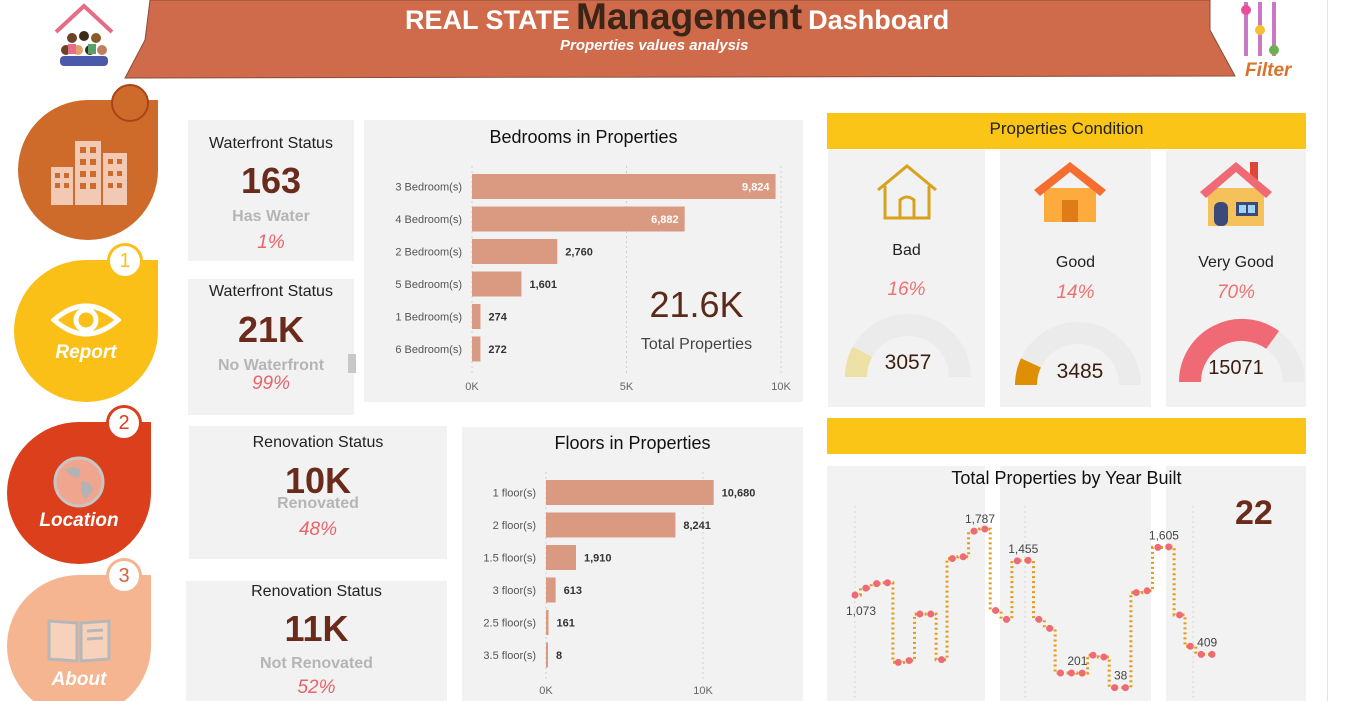 This screenshot has width=1351, height=701. I want to click on house-outline-icon, so click(907, 192).